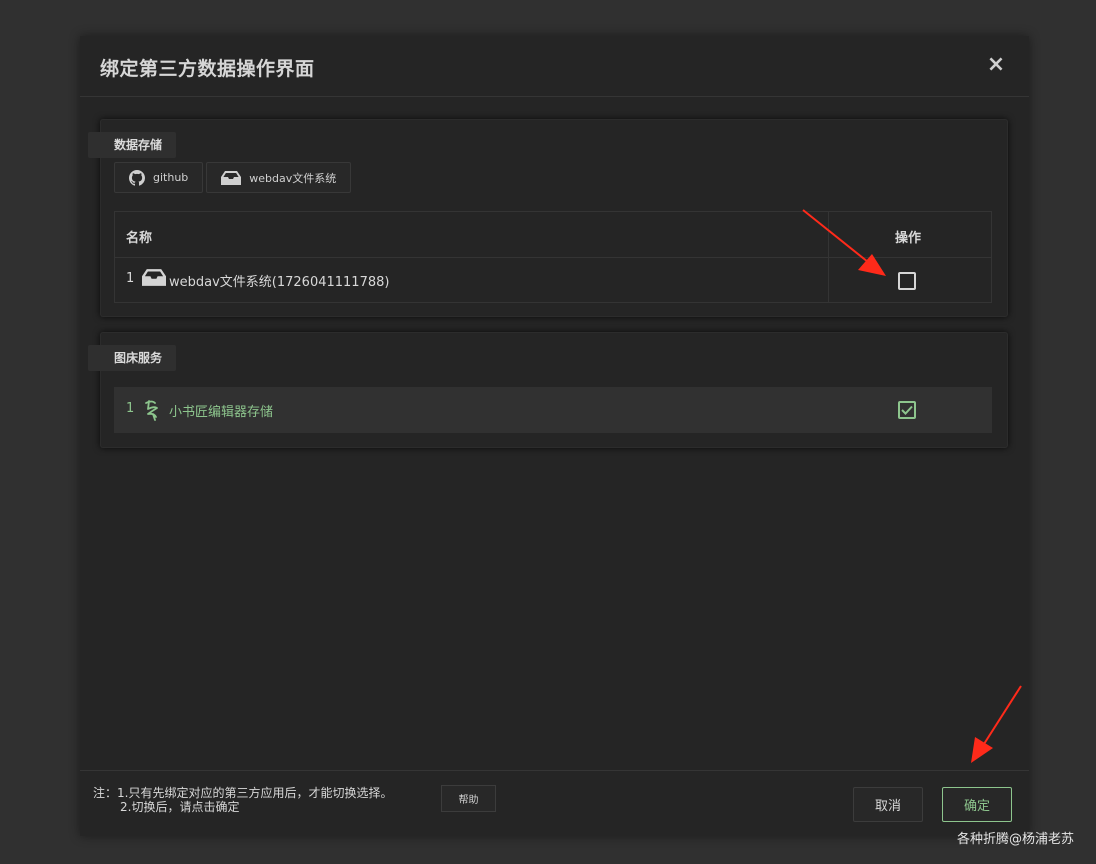 This screenshot has width=1096, height=864. I want to click on close-button: ×, so click(996, 65).